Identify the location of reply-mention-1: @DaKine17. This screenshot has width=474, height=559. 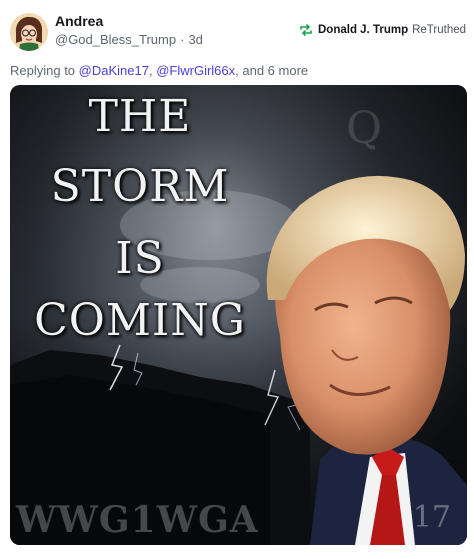
(114, 70).